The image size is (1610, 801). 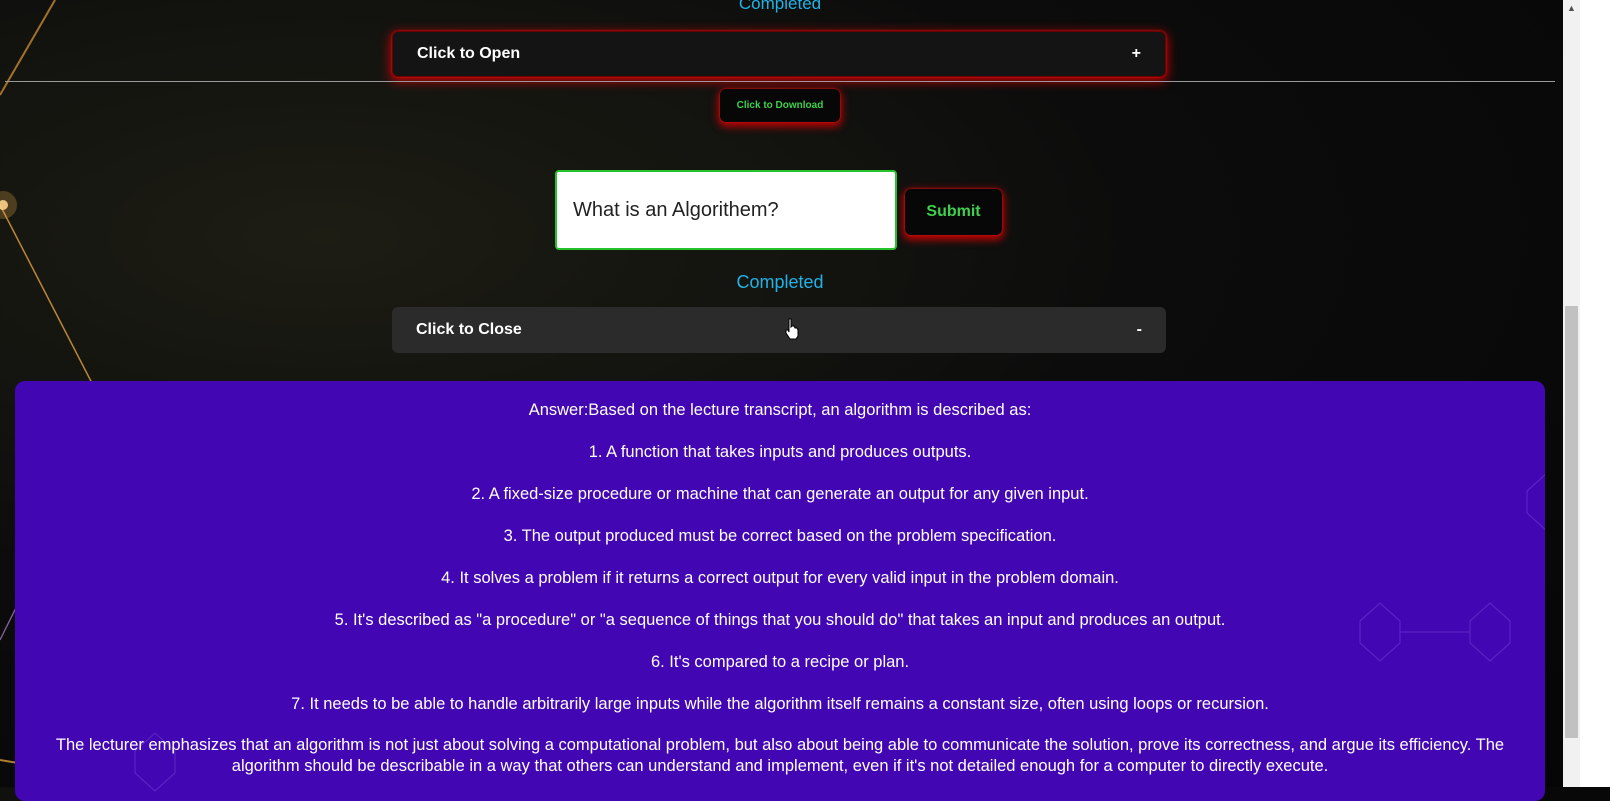 I want to click on plus-icon: +, so click(x=1136, y=53).